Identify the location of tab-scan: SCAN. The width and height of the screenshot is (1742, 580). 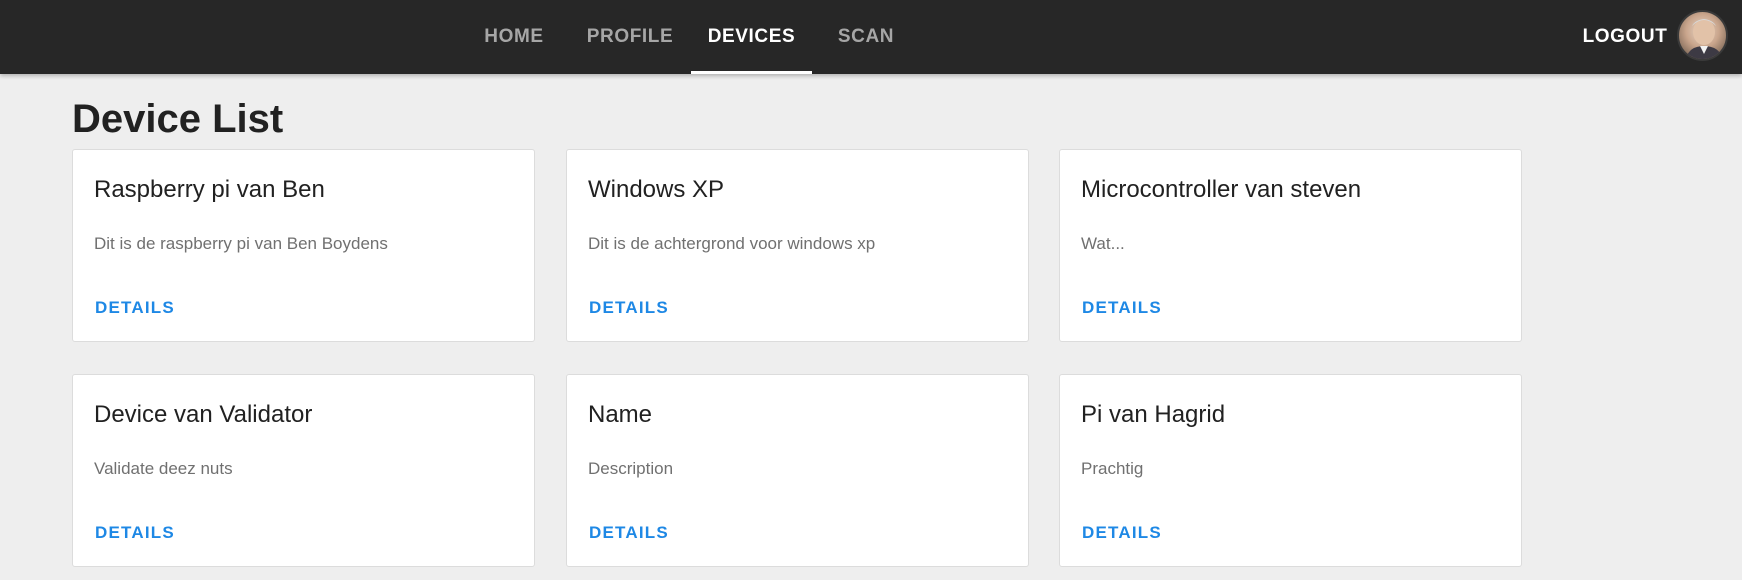
(866, 37).